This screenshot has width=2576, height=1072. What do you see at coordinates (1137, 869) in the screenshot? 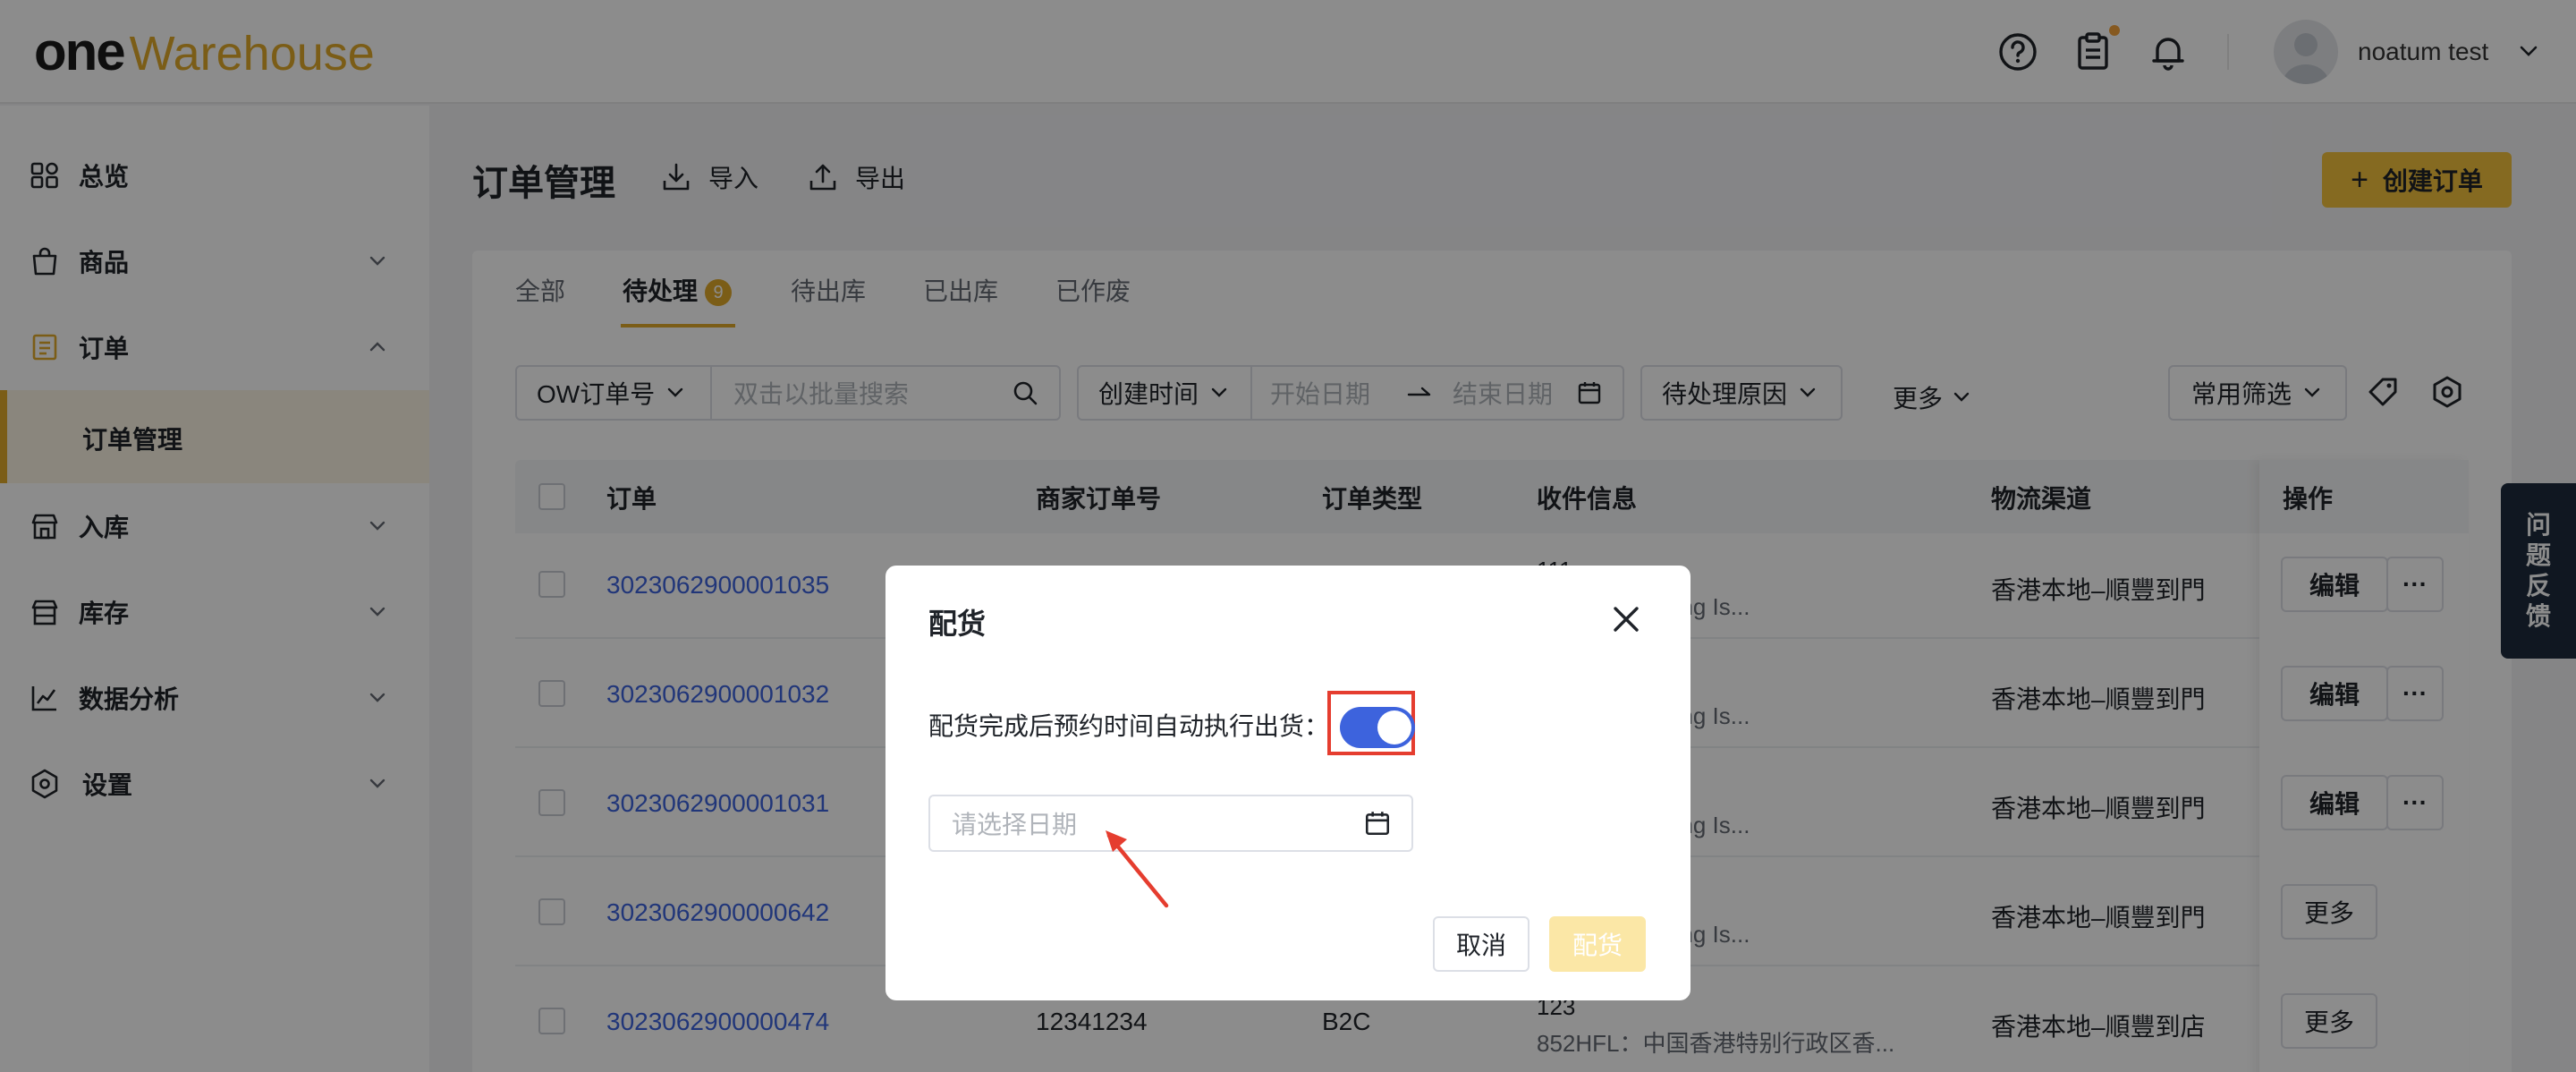
I see `annotation-arrow-icon` at bounding box center [1137, 869].